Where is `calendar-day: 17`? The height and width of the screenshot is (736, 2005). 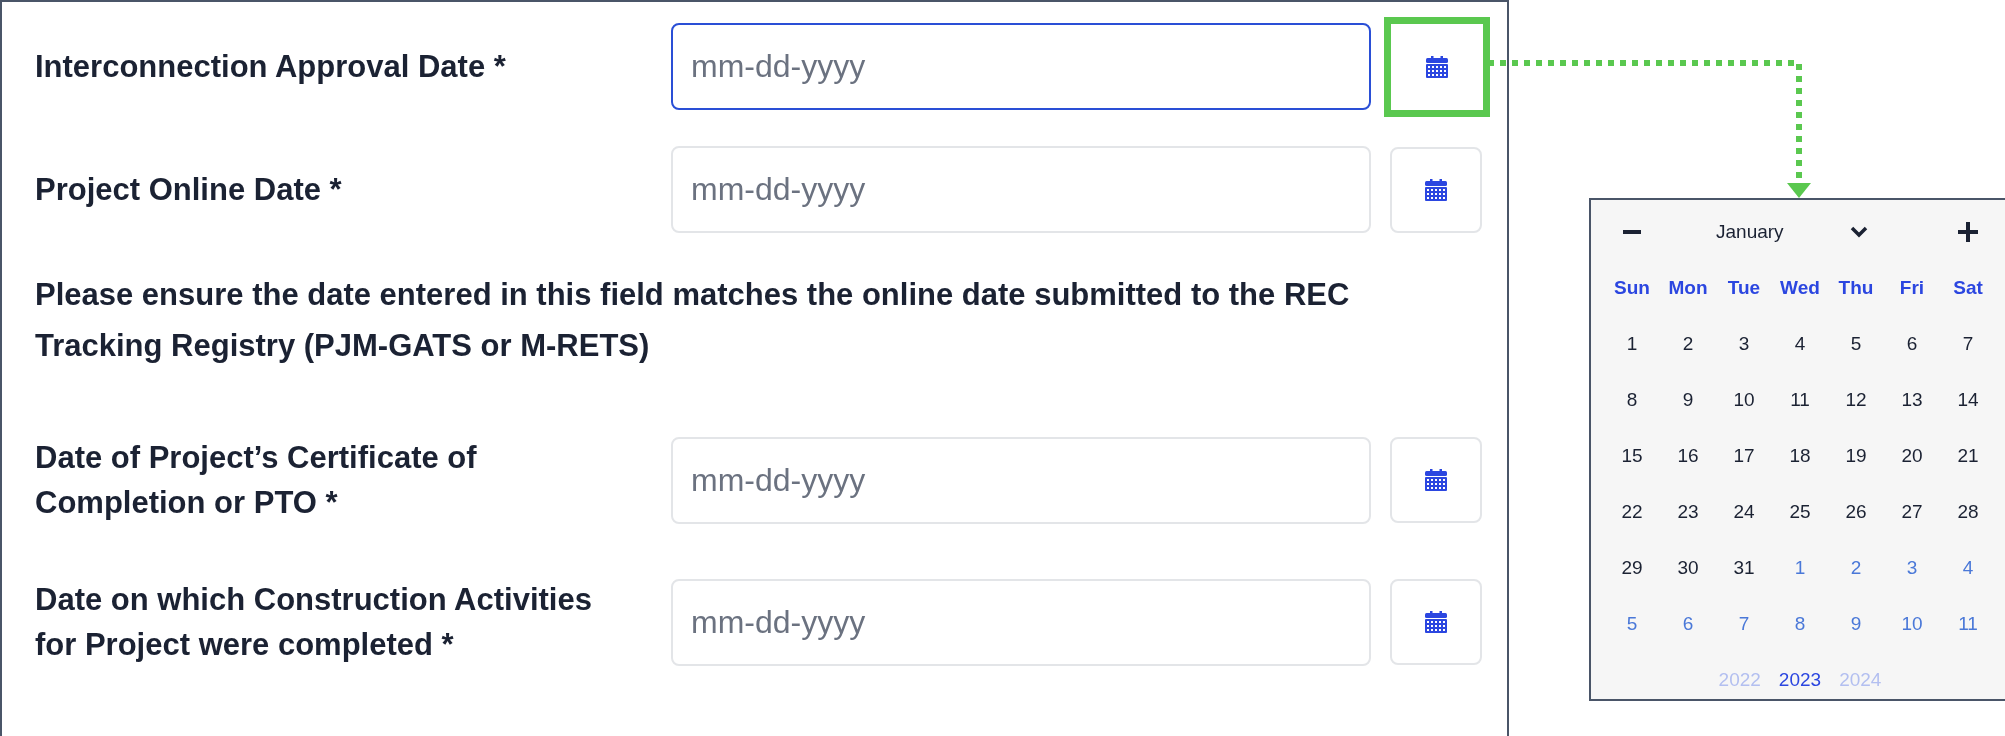
calendar-day: 17 is located at coordinates (1744, 456).